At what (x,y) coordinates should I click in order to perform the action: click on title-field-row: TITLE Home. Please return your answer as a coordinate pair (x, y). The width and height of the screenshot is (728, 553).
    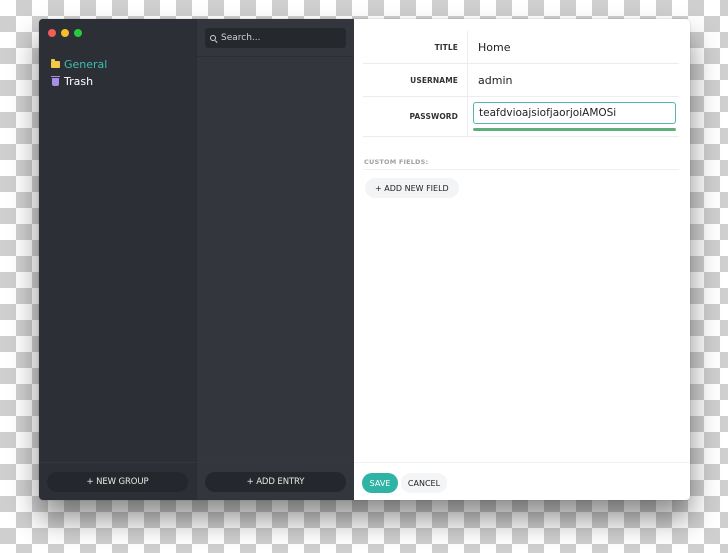
    Looking at the image, I should click on (521, 47).